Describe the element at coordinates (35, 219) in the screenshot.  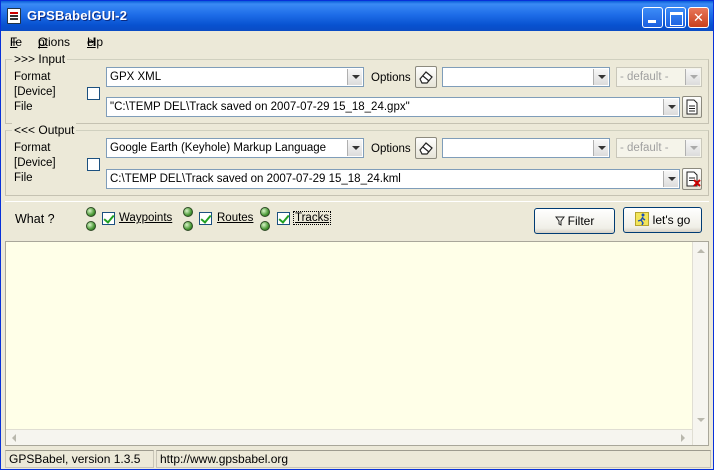
I see `what-label: What ?` at that location.